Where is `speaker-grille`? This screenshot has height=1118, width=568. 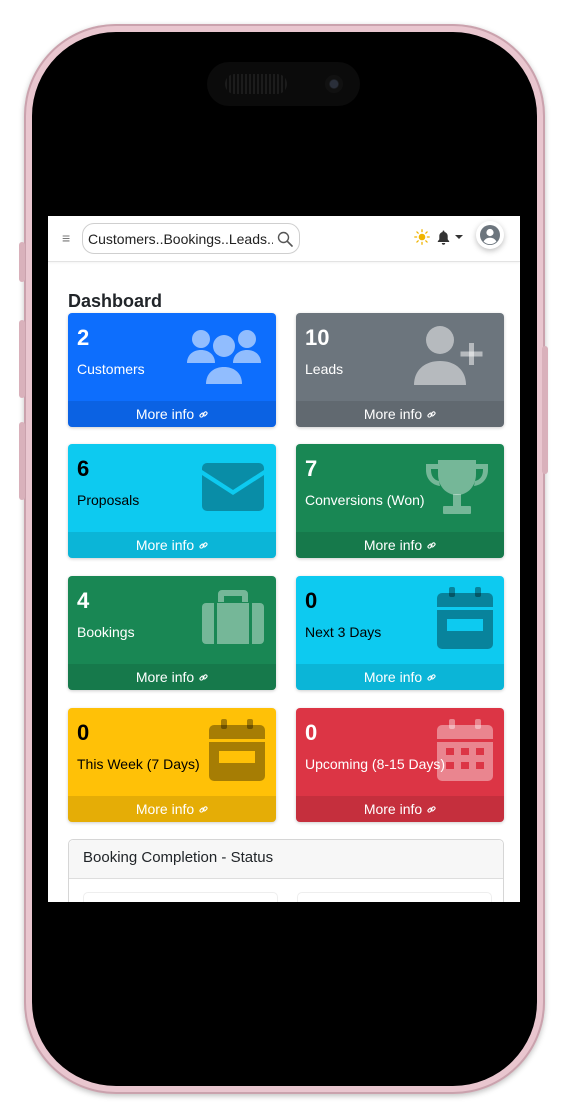 speaker-grille is located at coordinates (256, 84).